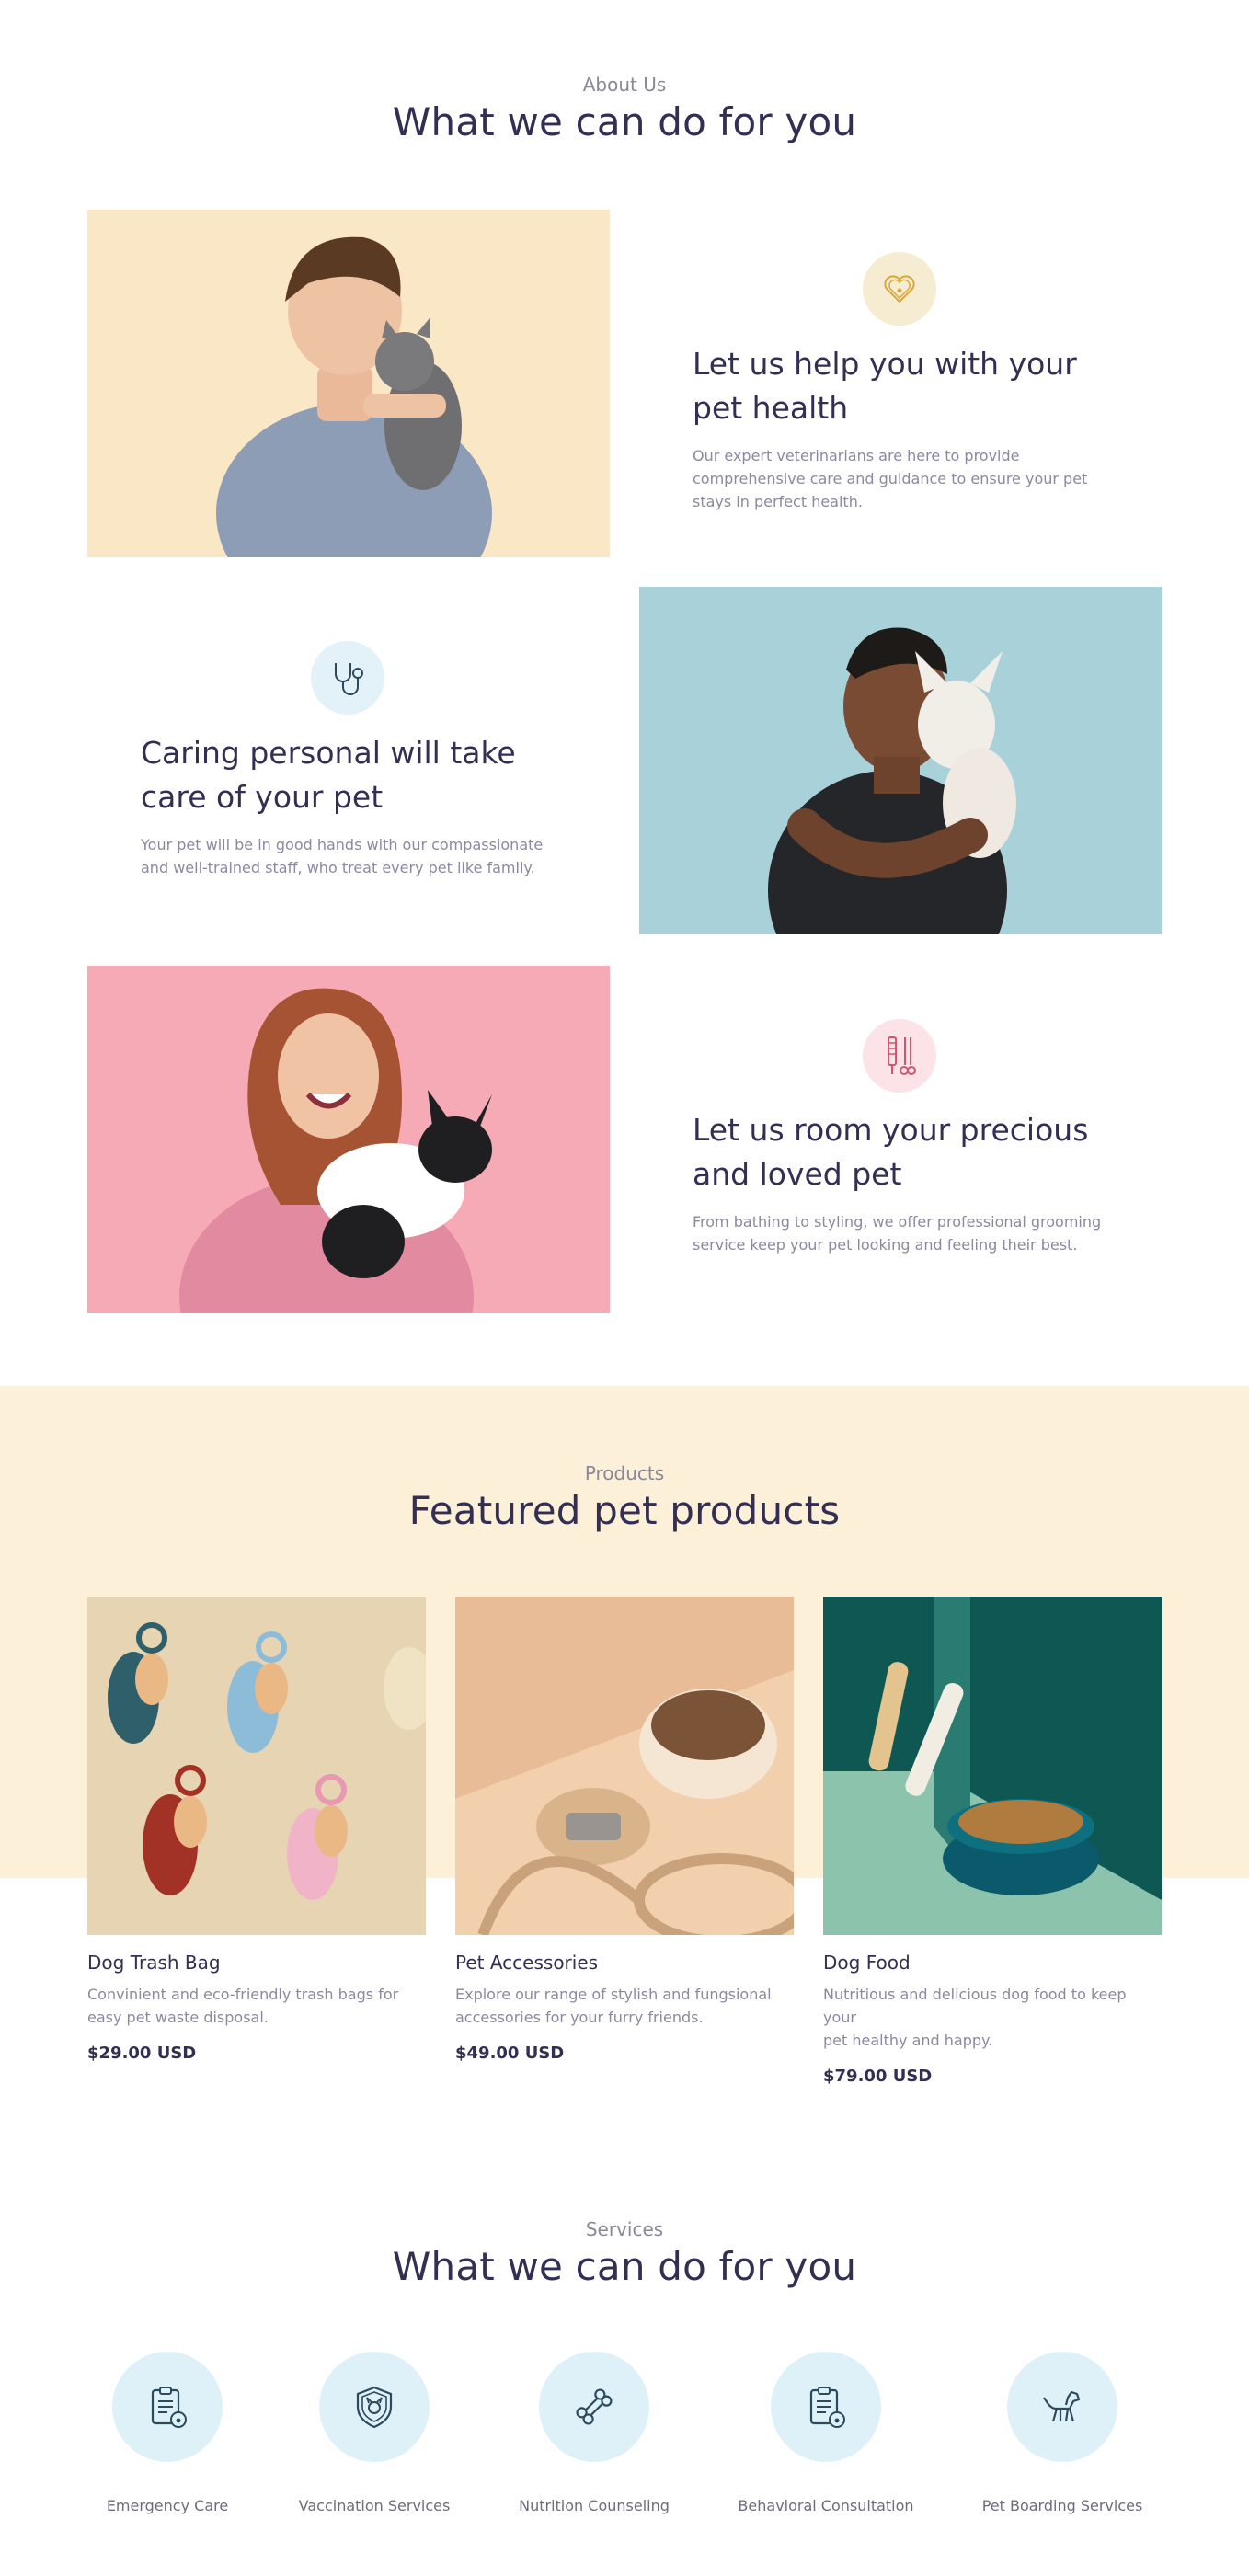 The image size is (1249, 2576). I want to click on shield-dog-icon, so click(374, 2408).